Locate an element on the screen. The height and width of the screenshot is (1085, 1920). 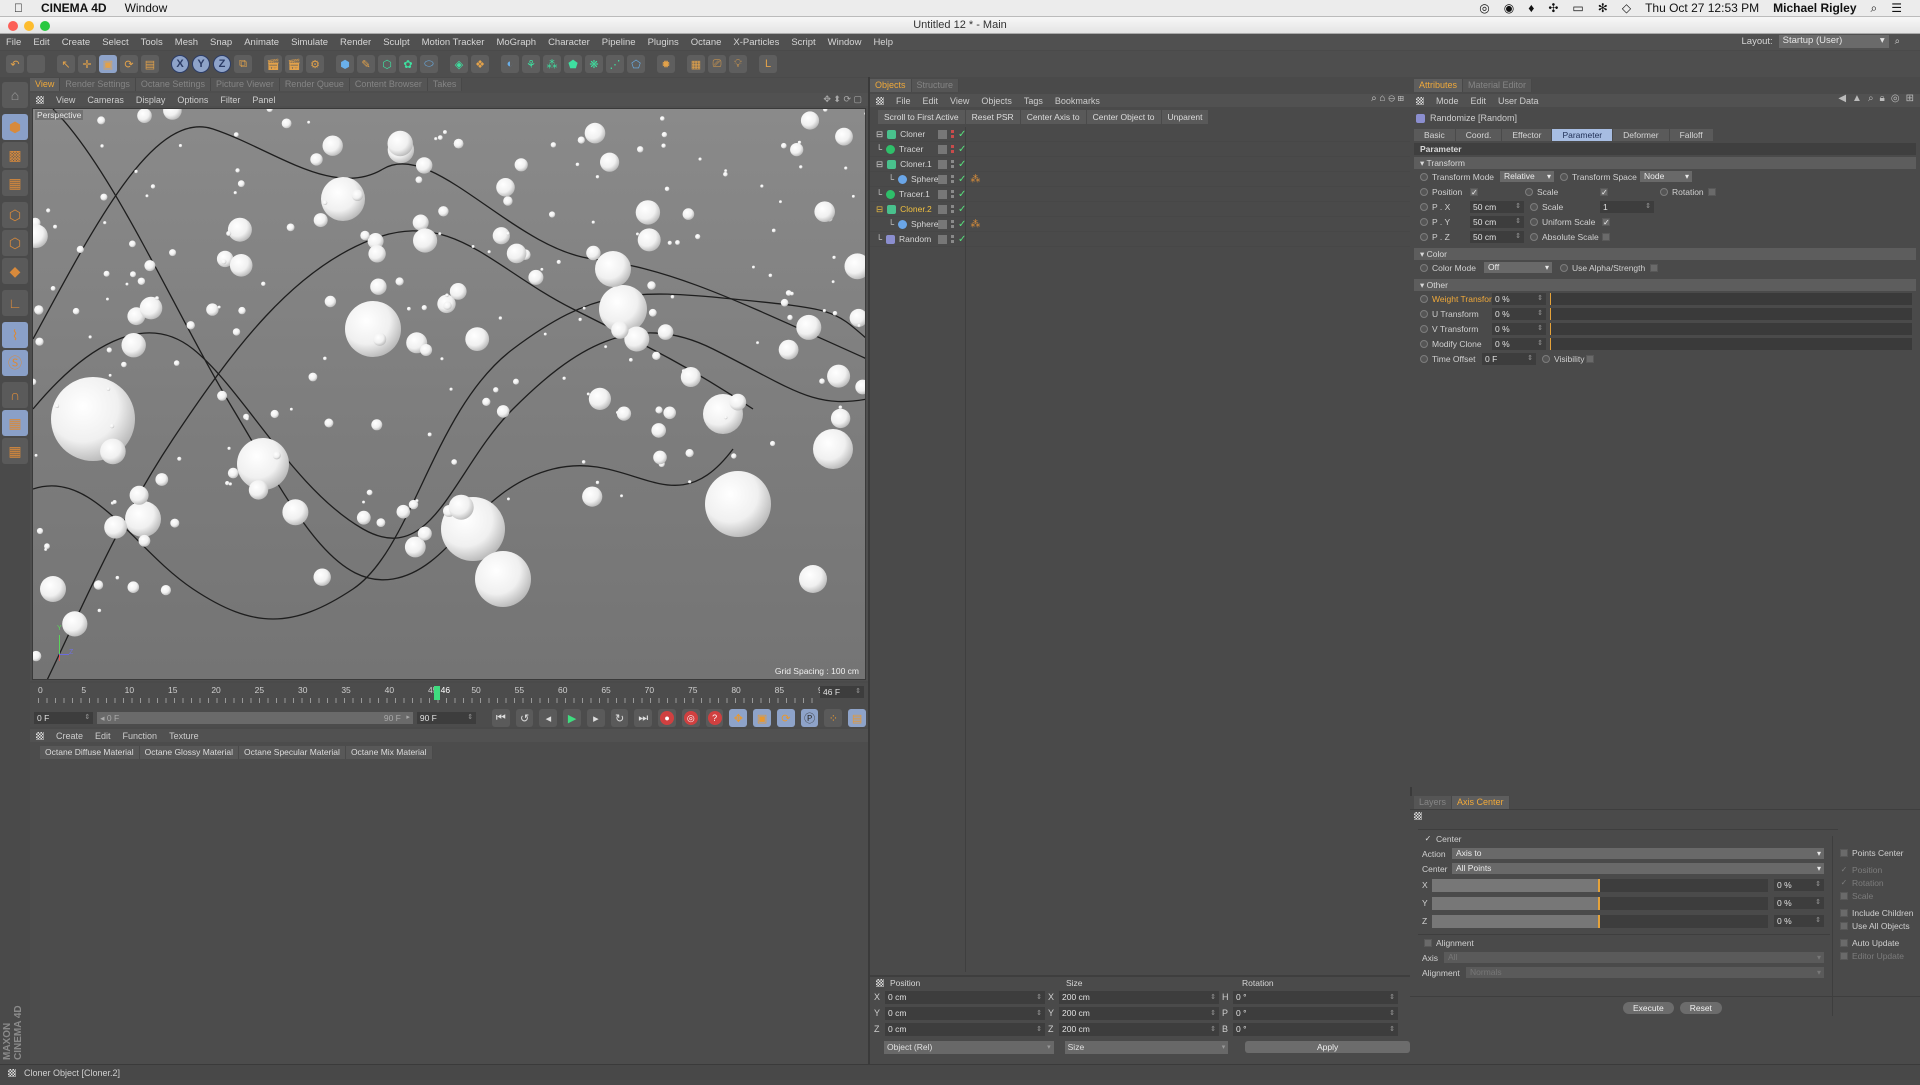
spotlight-icon: ⌕ is located at coordinates (1874, 8).